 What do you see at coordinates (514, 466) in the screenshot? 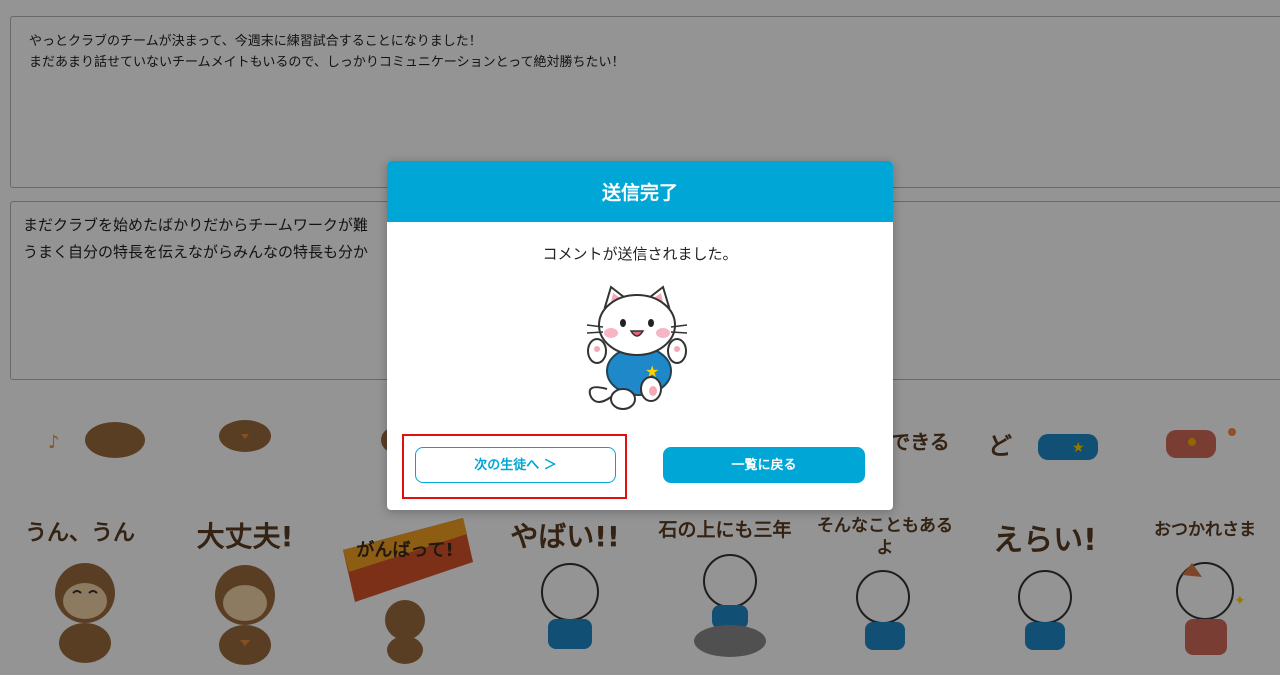
I see `highlight-box` at bounding box center [514, 466].